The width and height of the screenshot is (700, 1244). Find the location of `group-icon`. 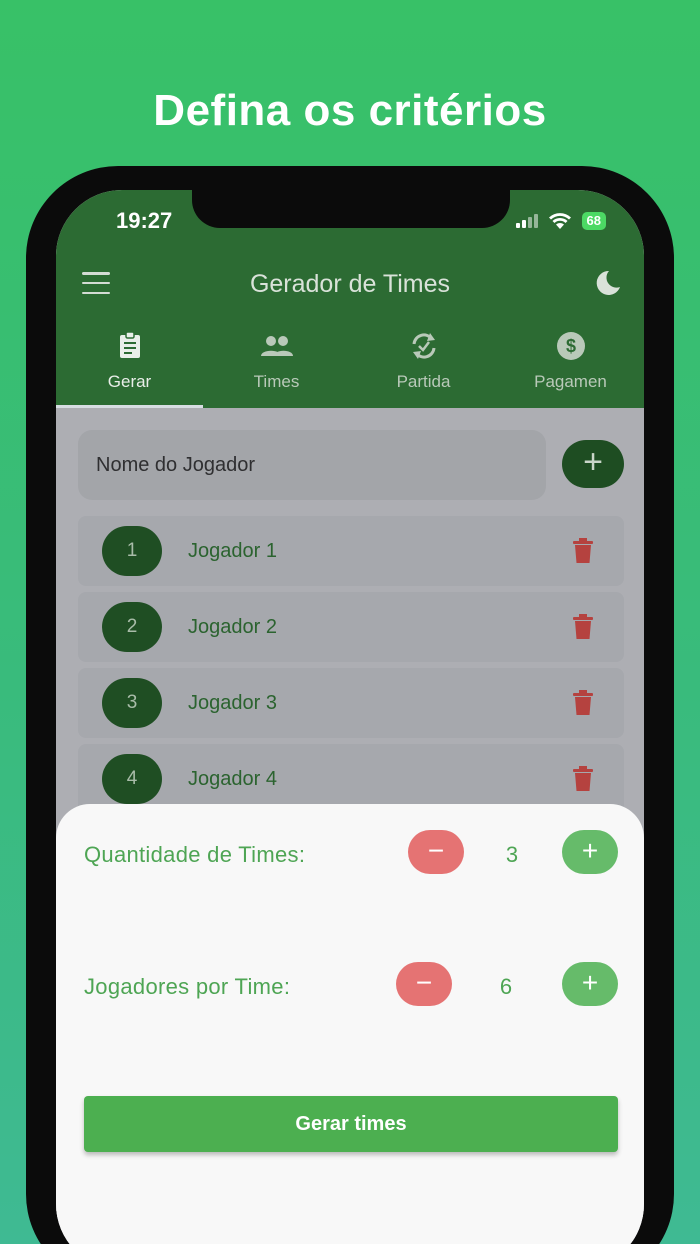

group-icon is located at coordinates (276, 346).